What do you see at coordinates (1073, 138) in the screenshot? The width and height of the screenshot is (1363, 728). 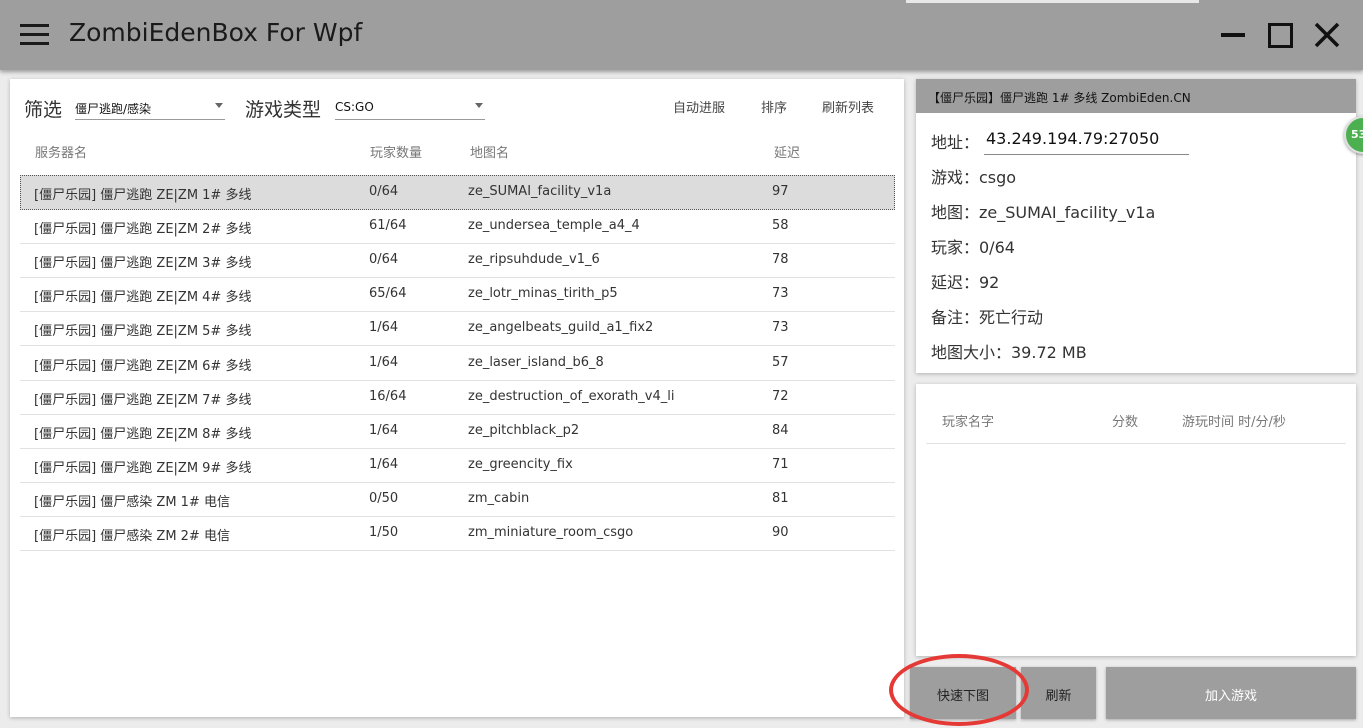 I see `address-value: 43.249.194.79:27050` at bounding box center [1073, 138].